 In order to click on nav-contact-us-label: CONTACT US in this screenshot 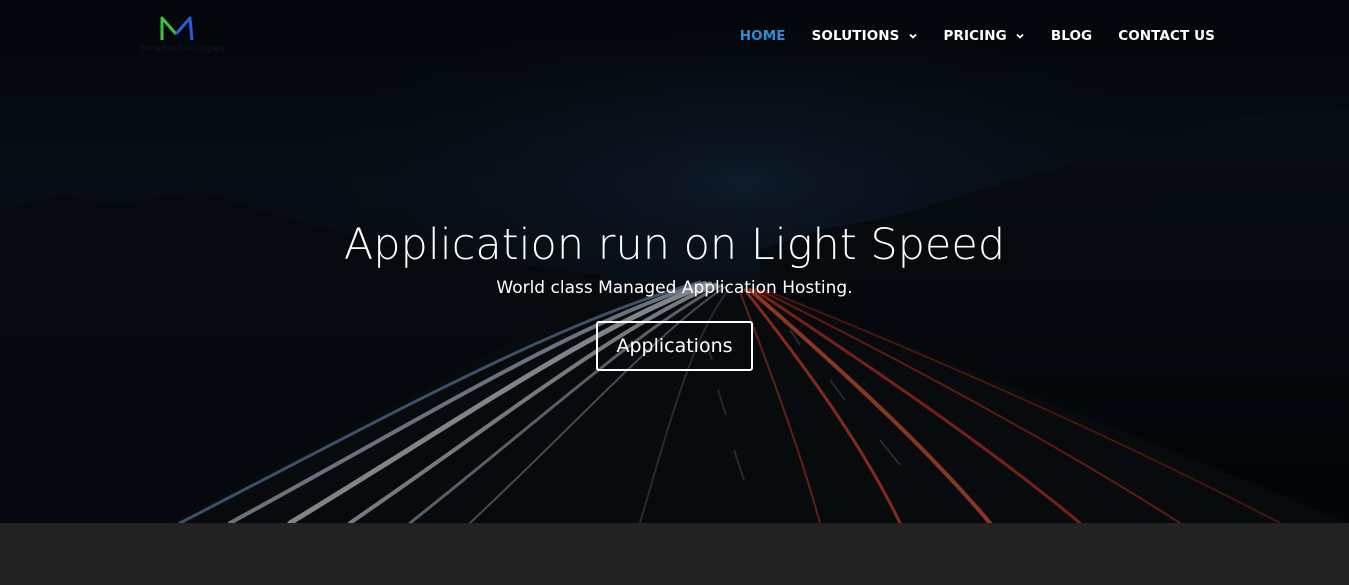, I will do `click(1166, 36)`.